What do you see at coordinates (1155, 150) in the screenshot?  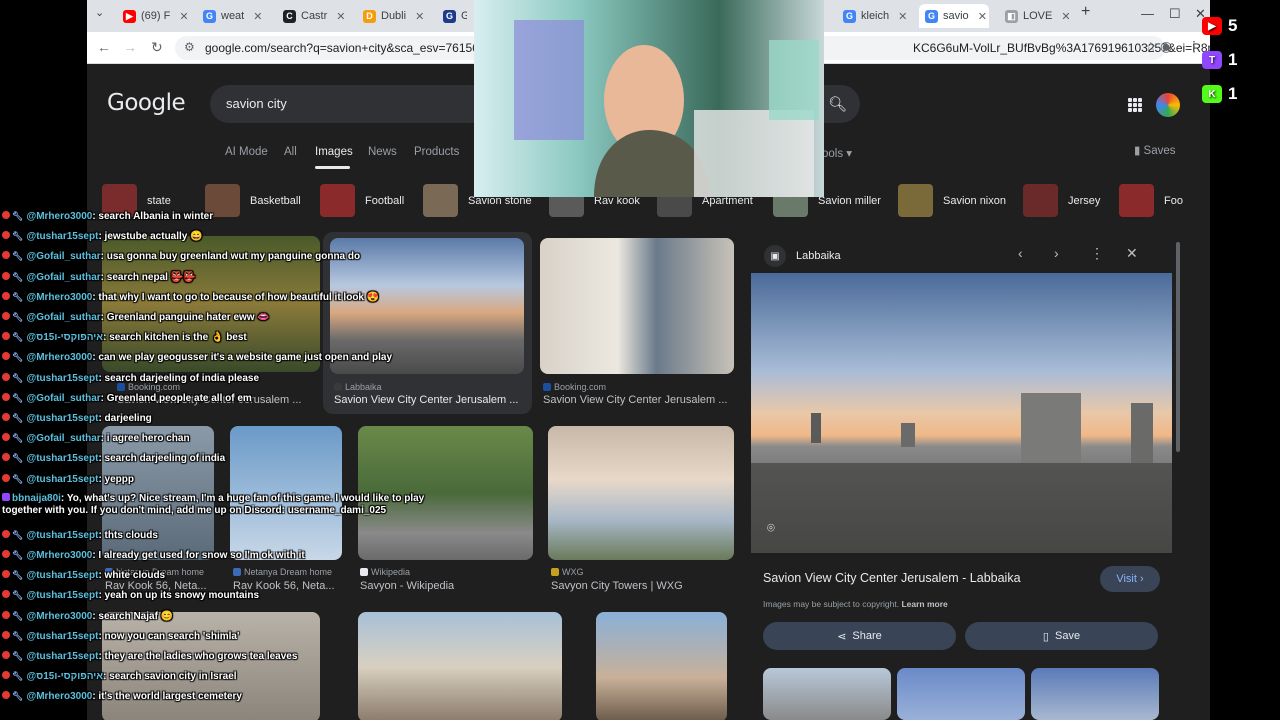 I see `saves-button: ▮ Saves` at bounding box center [1155, 150].